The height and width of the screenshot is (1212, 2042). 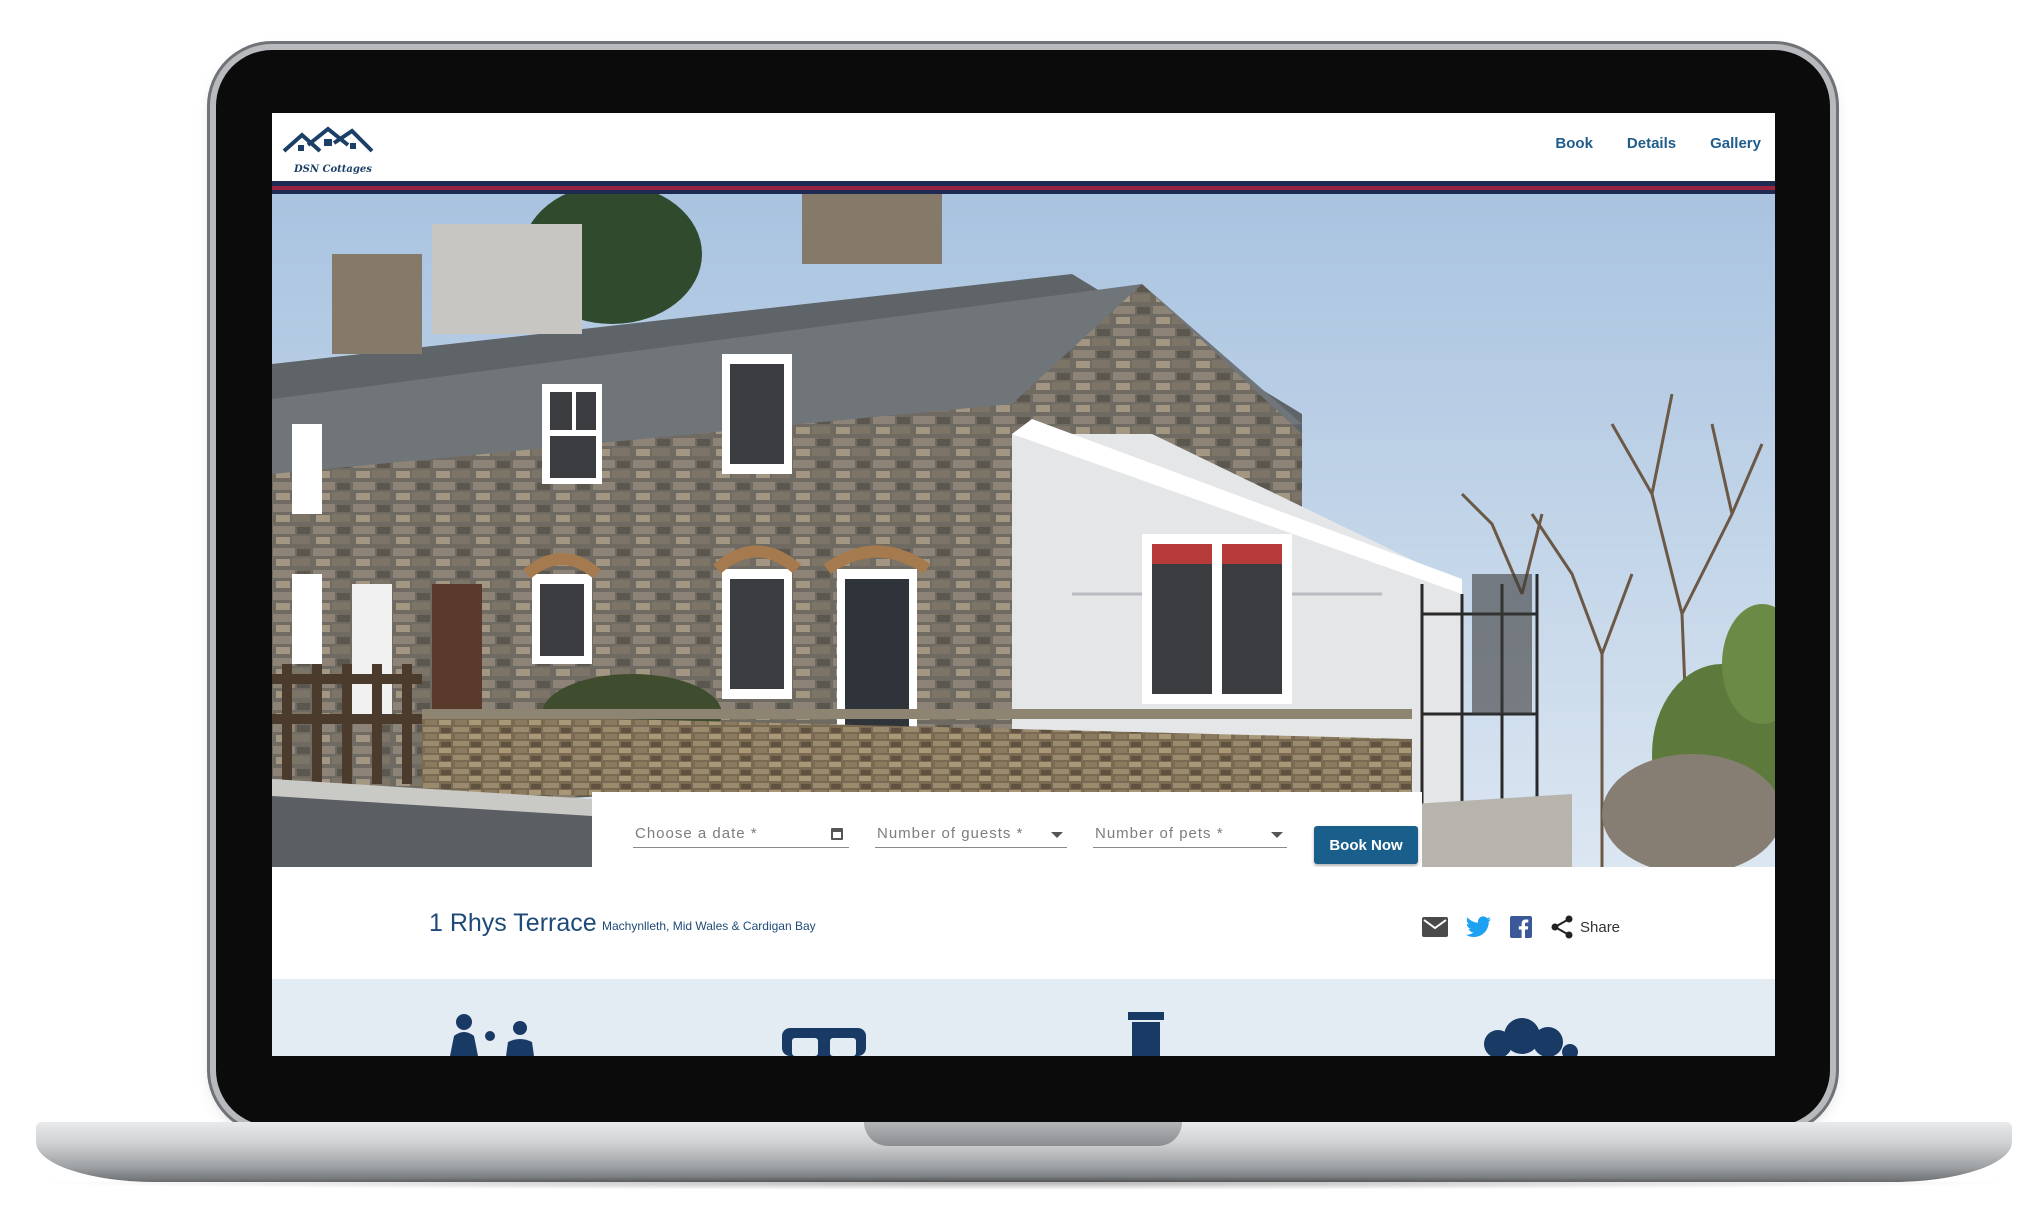 I want to click on share-icon, so click(x=1562, y=927).